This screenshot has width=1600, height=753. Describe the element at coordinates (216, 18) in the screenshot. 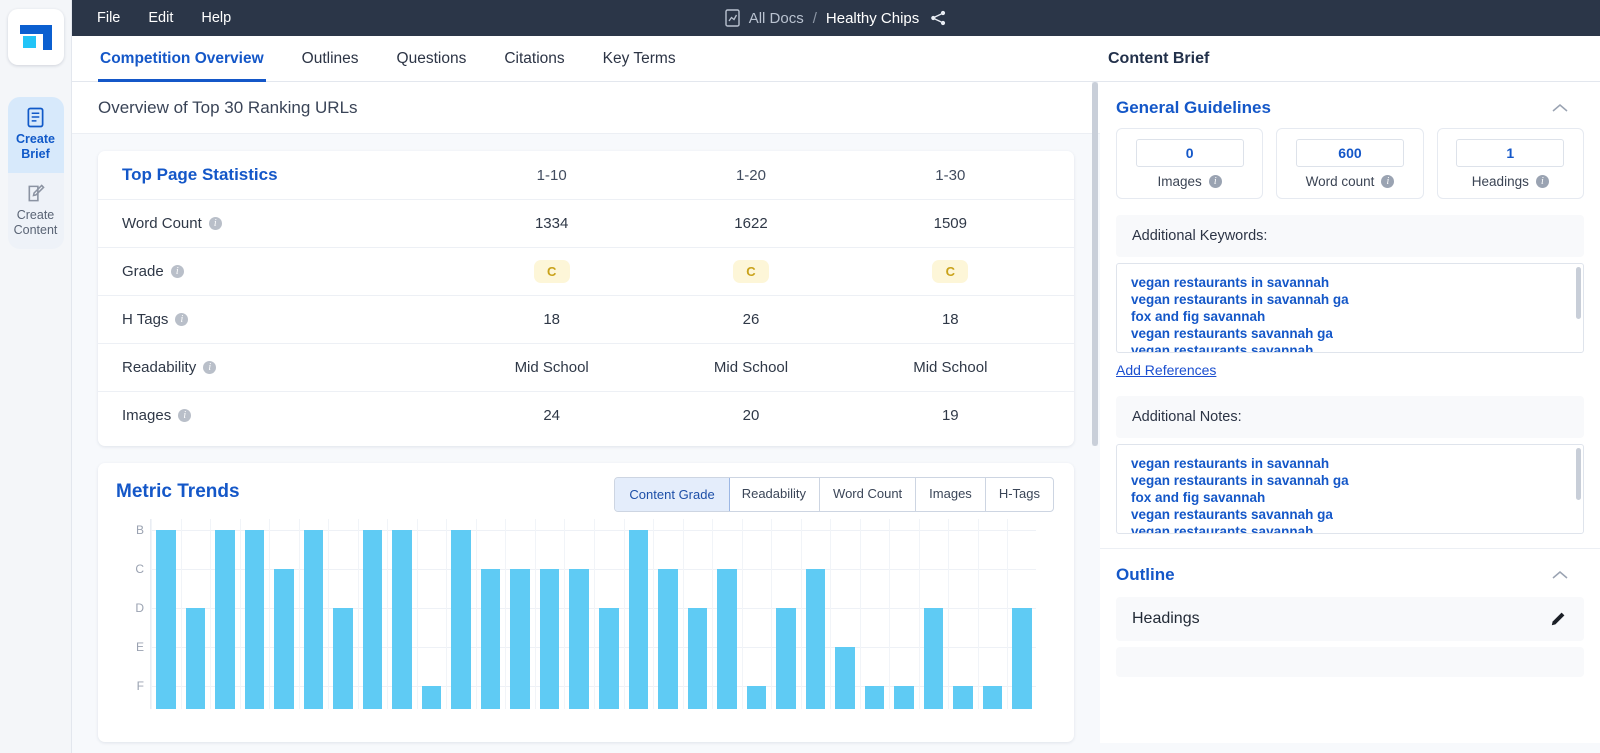

I see `menu-help: Help` at that location.